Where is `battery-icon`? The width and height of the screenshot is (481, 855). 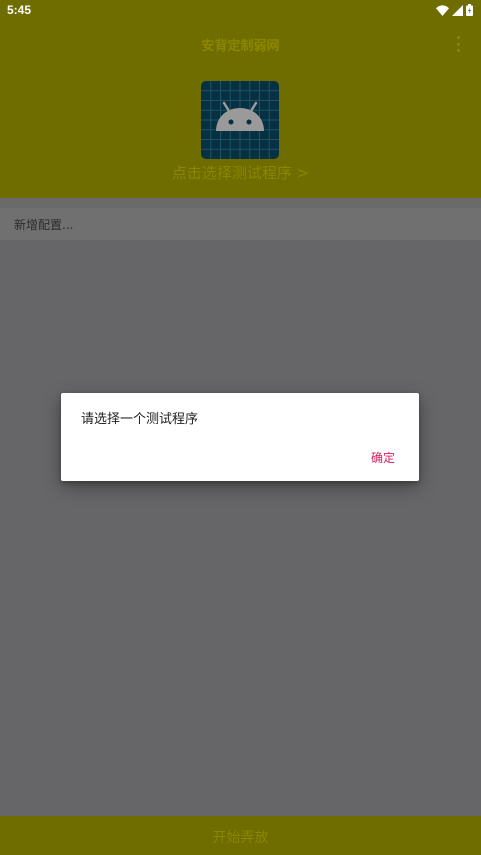 battery-icon is located at coordinates (469, 10).